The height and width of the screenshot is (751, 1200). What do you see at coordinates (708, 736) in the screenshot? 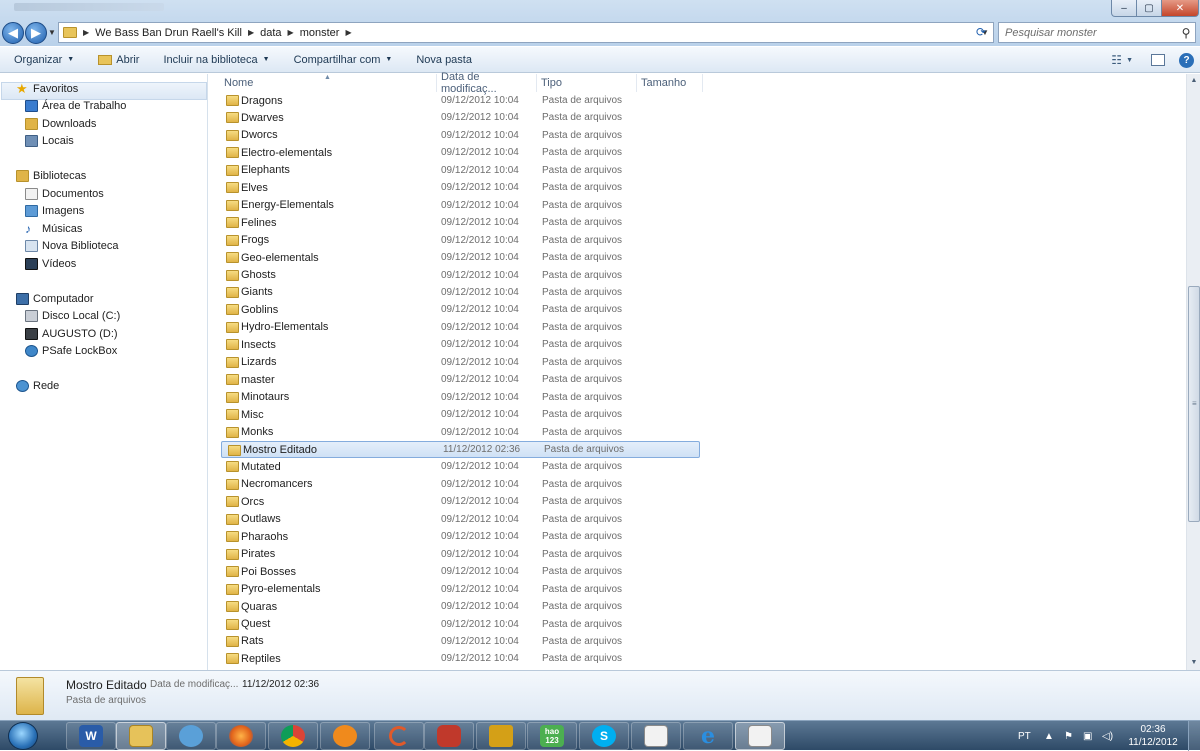
I see `taskbar-internet-explorer: e` at bounding box center [708, 736].